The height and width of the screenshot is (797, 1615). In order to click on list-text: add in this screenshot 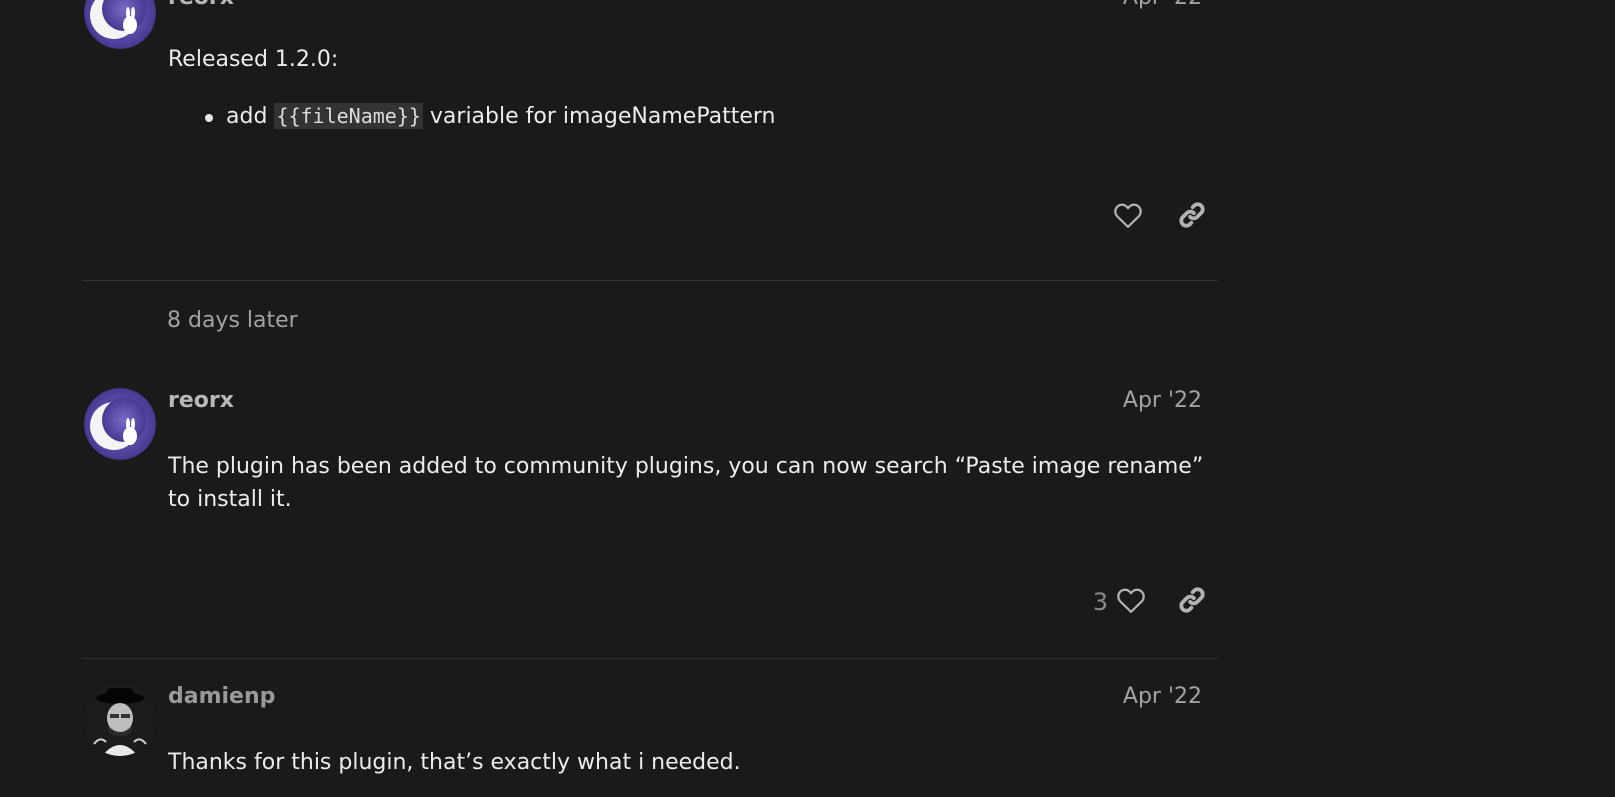, I will do `click(250, 116)`.